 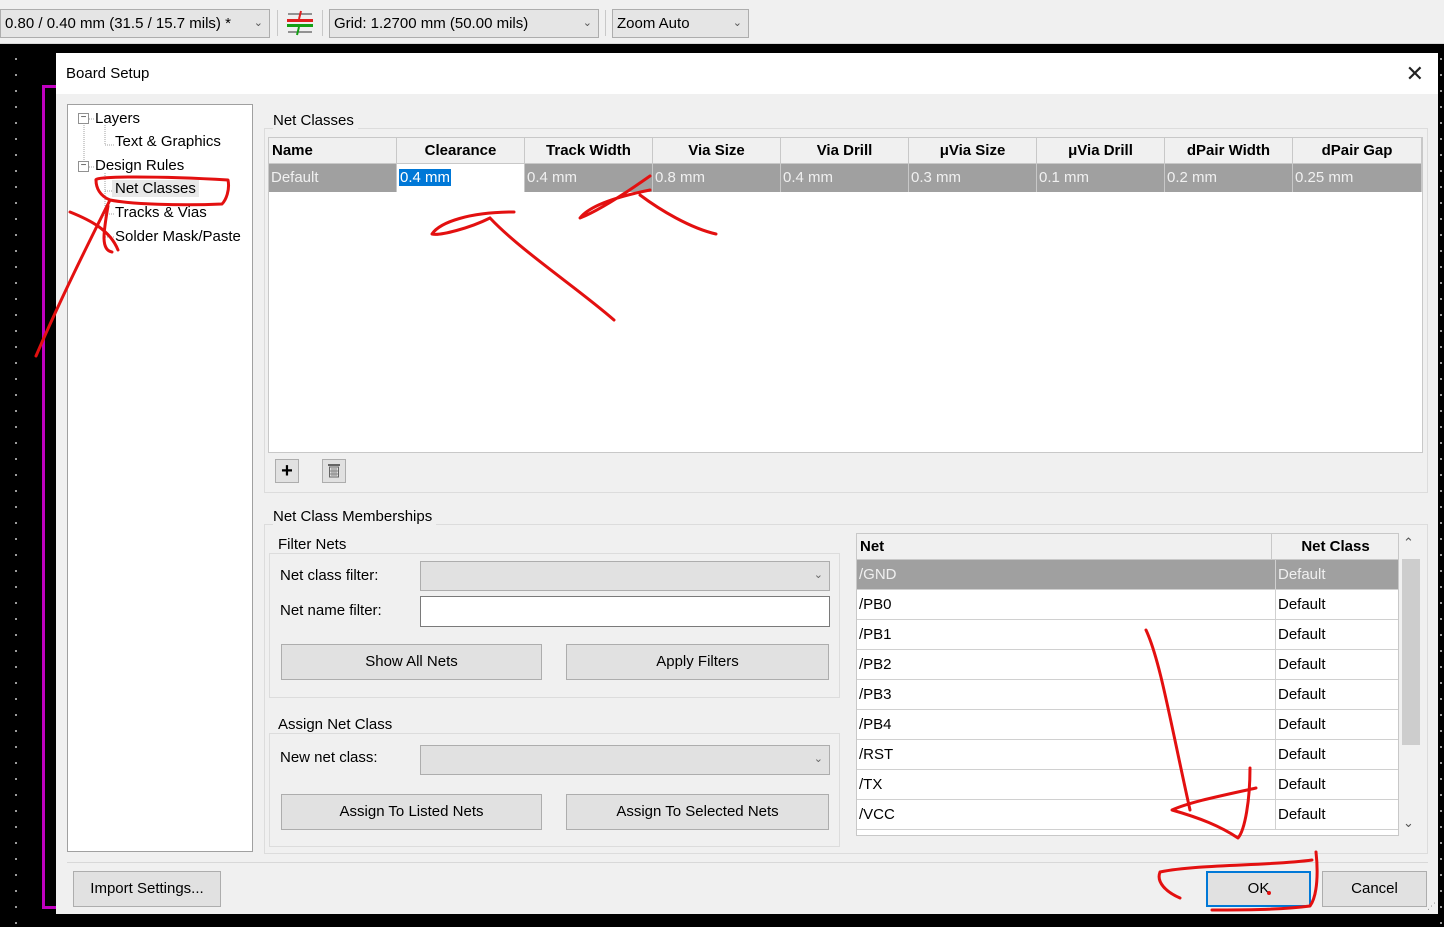 I want to click on column-header: dPair Width, so click(x=1229, y=151).